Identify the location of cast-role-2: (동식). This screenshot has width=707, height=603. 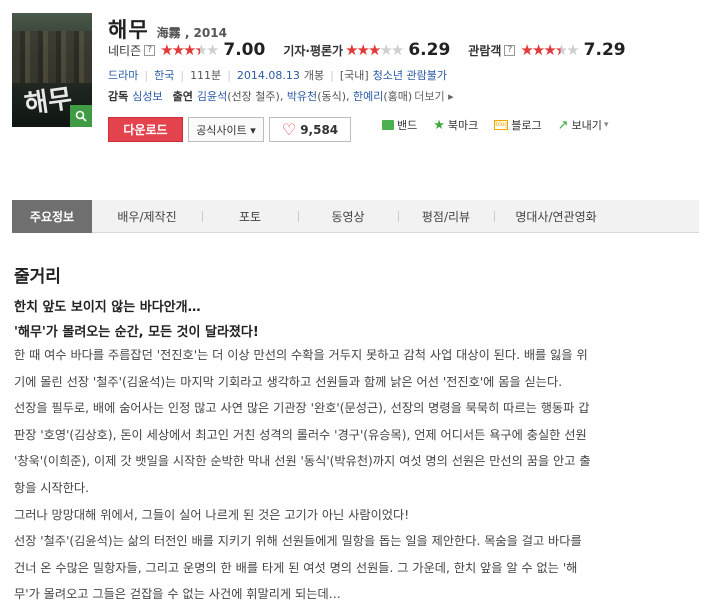
(332, 96).